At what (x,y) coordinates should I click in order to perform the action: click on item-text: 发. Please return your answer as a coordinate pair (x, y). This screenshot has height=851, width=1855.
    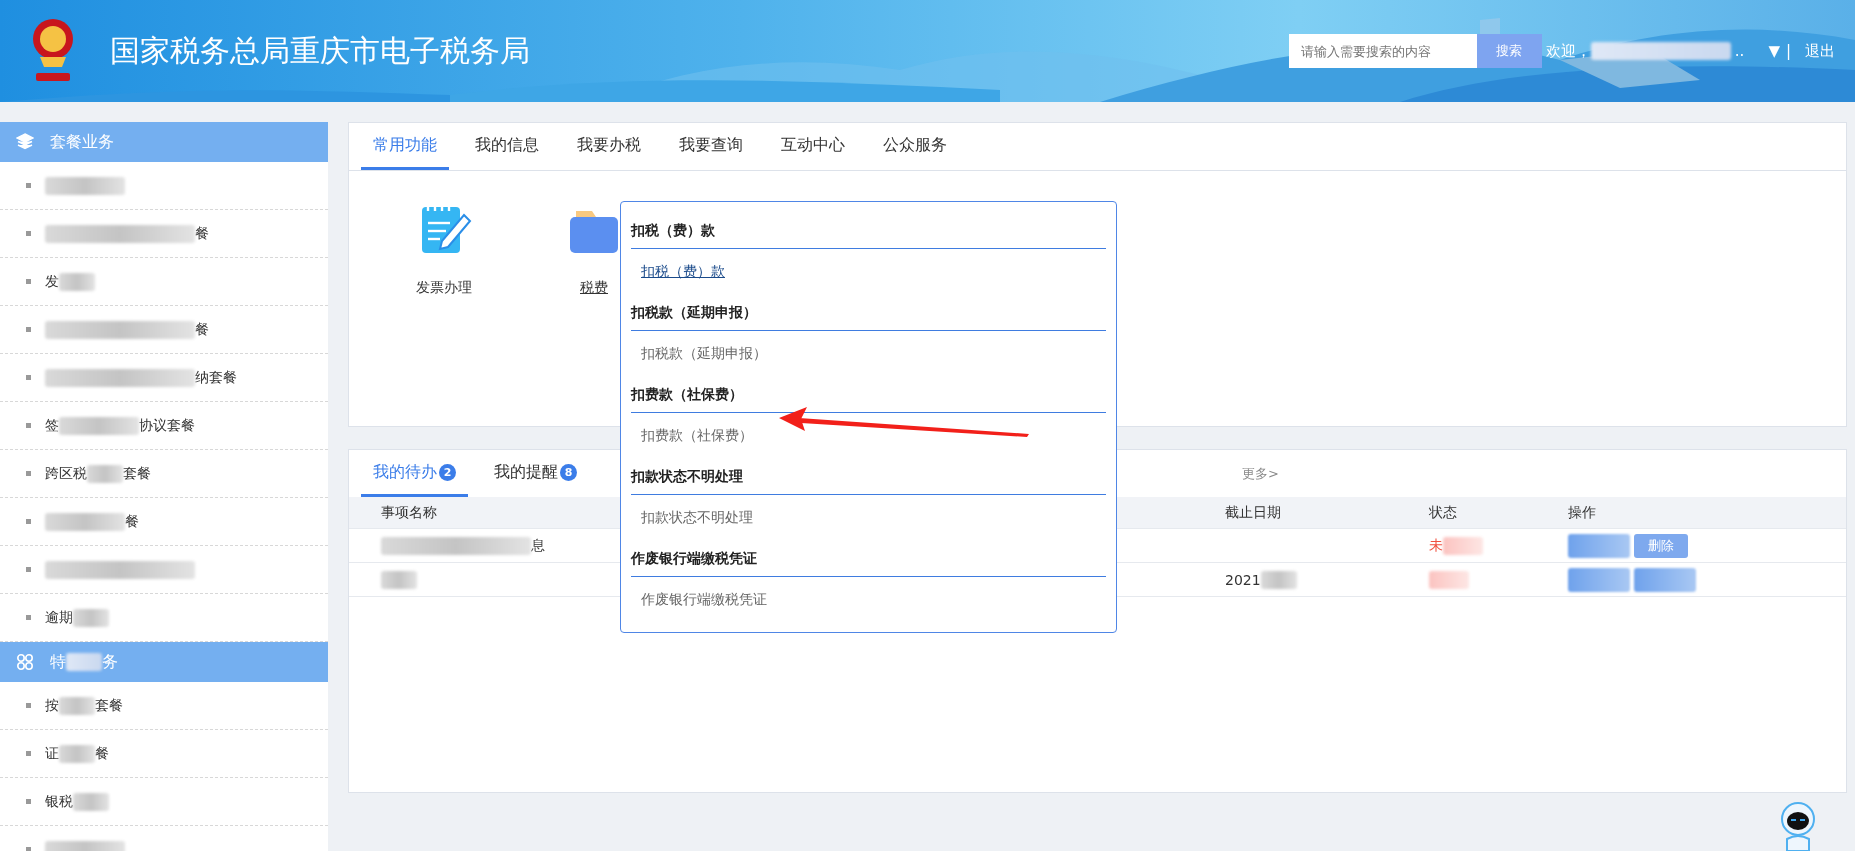
    Looking at the image, I should click on (52, 281).